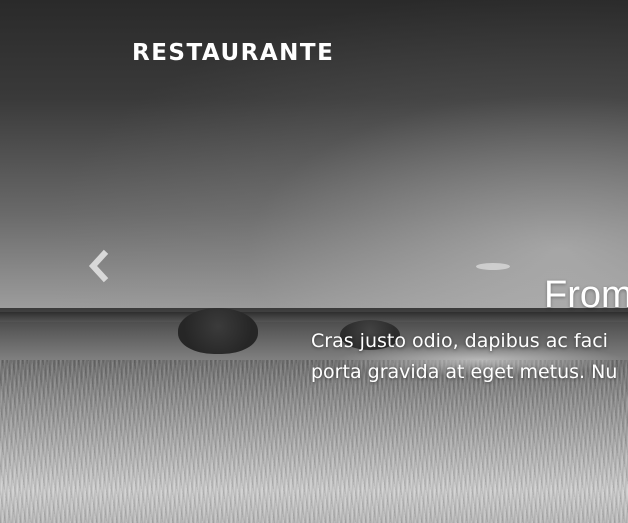 The image size is (628, 523). What do you see at coordinates (464, 372) in the screenshot?
I see `slide-caption-line: porta gravida at eget metus. Nu` at bounding box center [464, 372].